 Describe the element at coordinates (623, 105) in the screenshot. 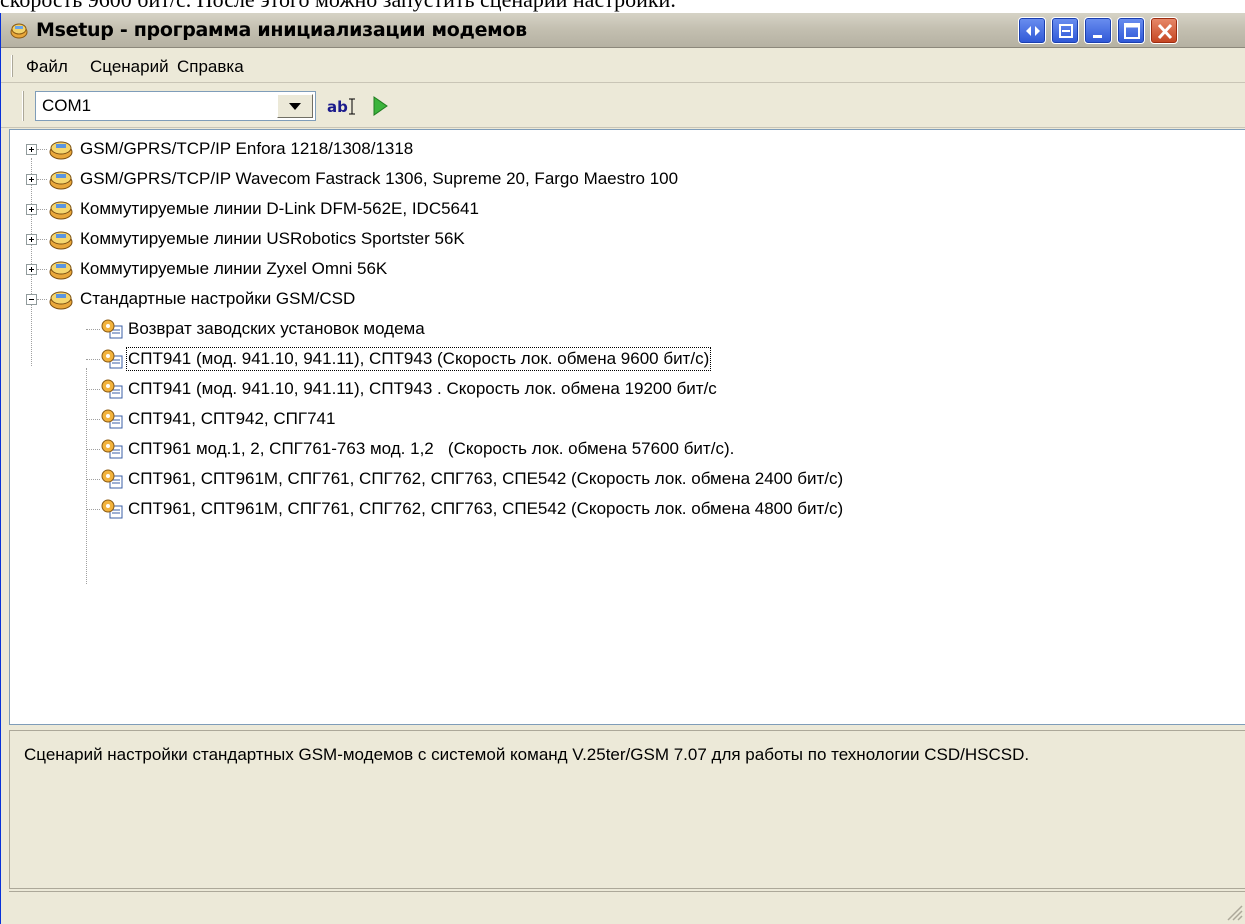

I see `toolbar: COM1 ab` at that location.